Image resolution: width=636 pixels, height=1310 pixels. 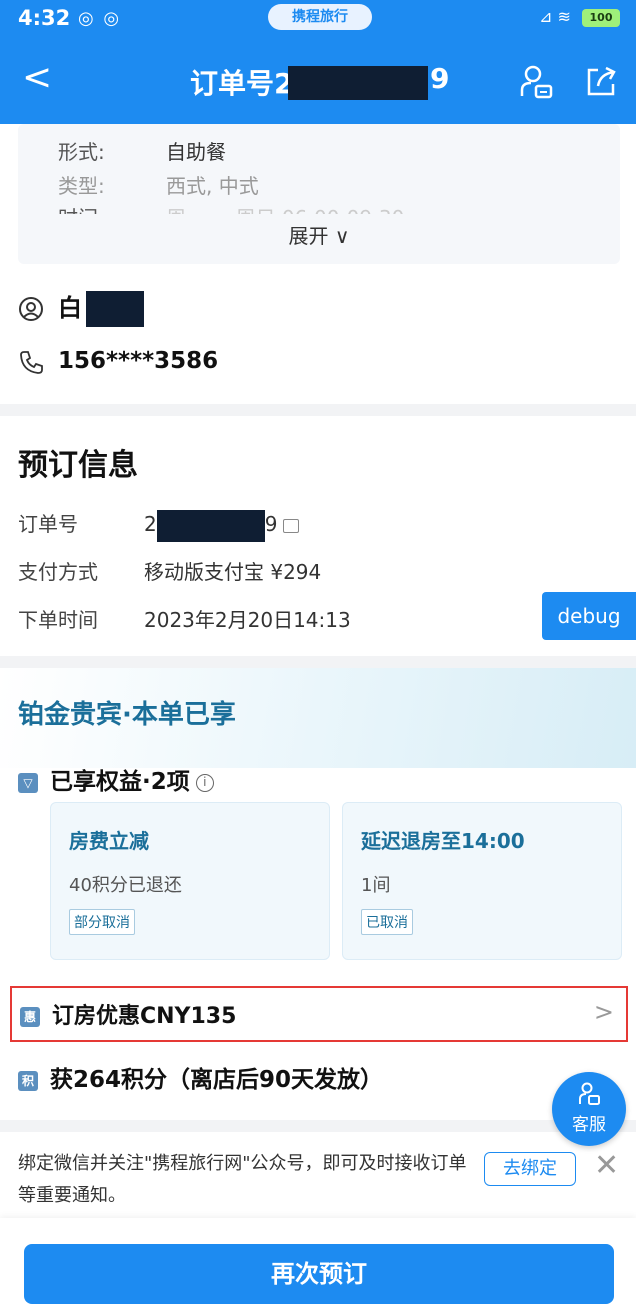 What do you see at coordinates (31, 362) in the screenshot?
I see `phone-icon` at bounding box center [31, 362].